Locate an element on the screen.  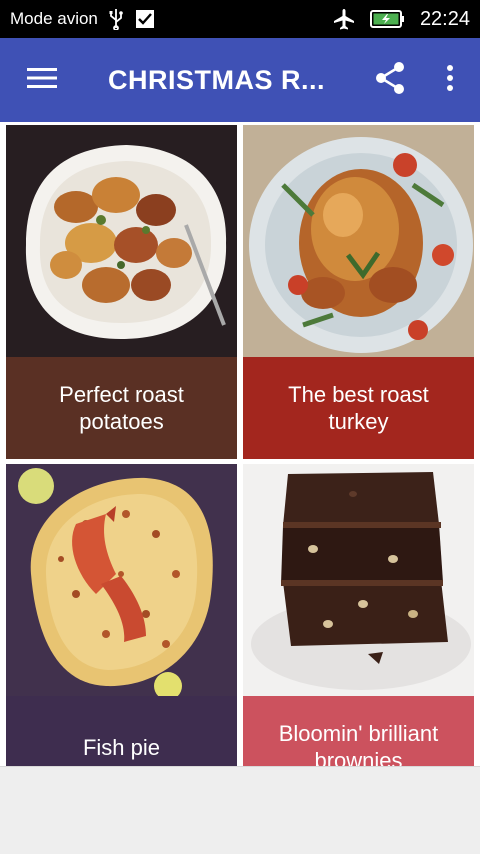
battery-charging-icon is located at coordinates (387, 19).